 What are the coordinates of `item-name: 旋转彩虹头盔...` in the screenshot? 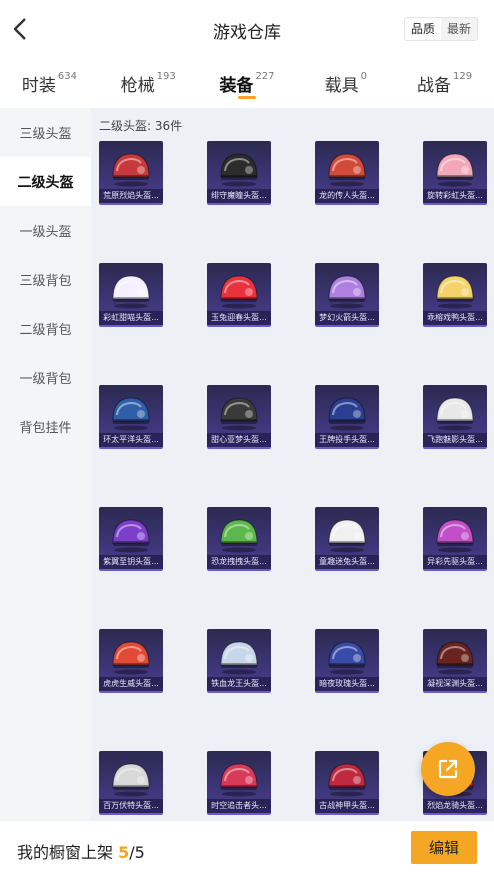 It's located at (455, 196).